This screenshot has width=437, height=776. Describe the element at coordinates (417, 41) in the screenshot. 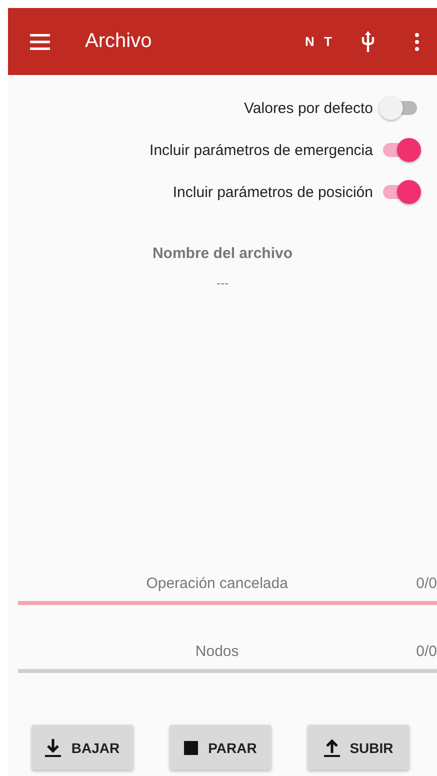

I see `more-icon` at that location.